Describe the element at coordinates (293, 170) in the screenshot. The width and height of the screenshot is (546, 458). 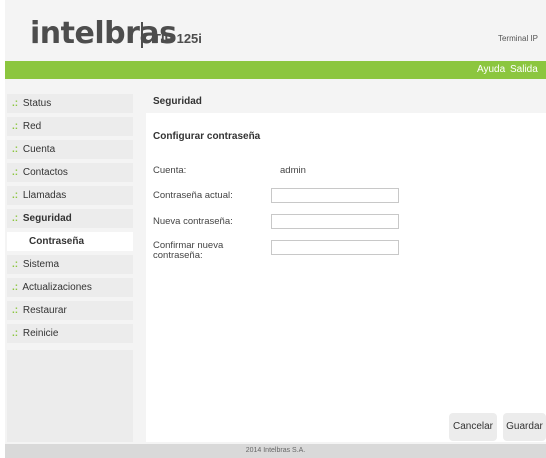
I see `account-value: admin` at that location.